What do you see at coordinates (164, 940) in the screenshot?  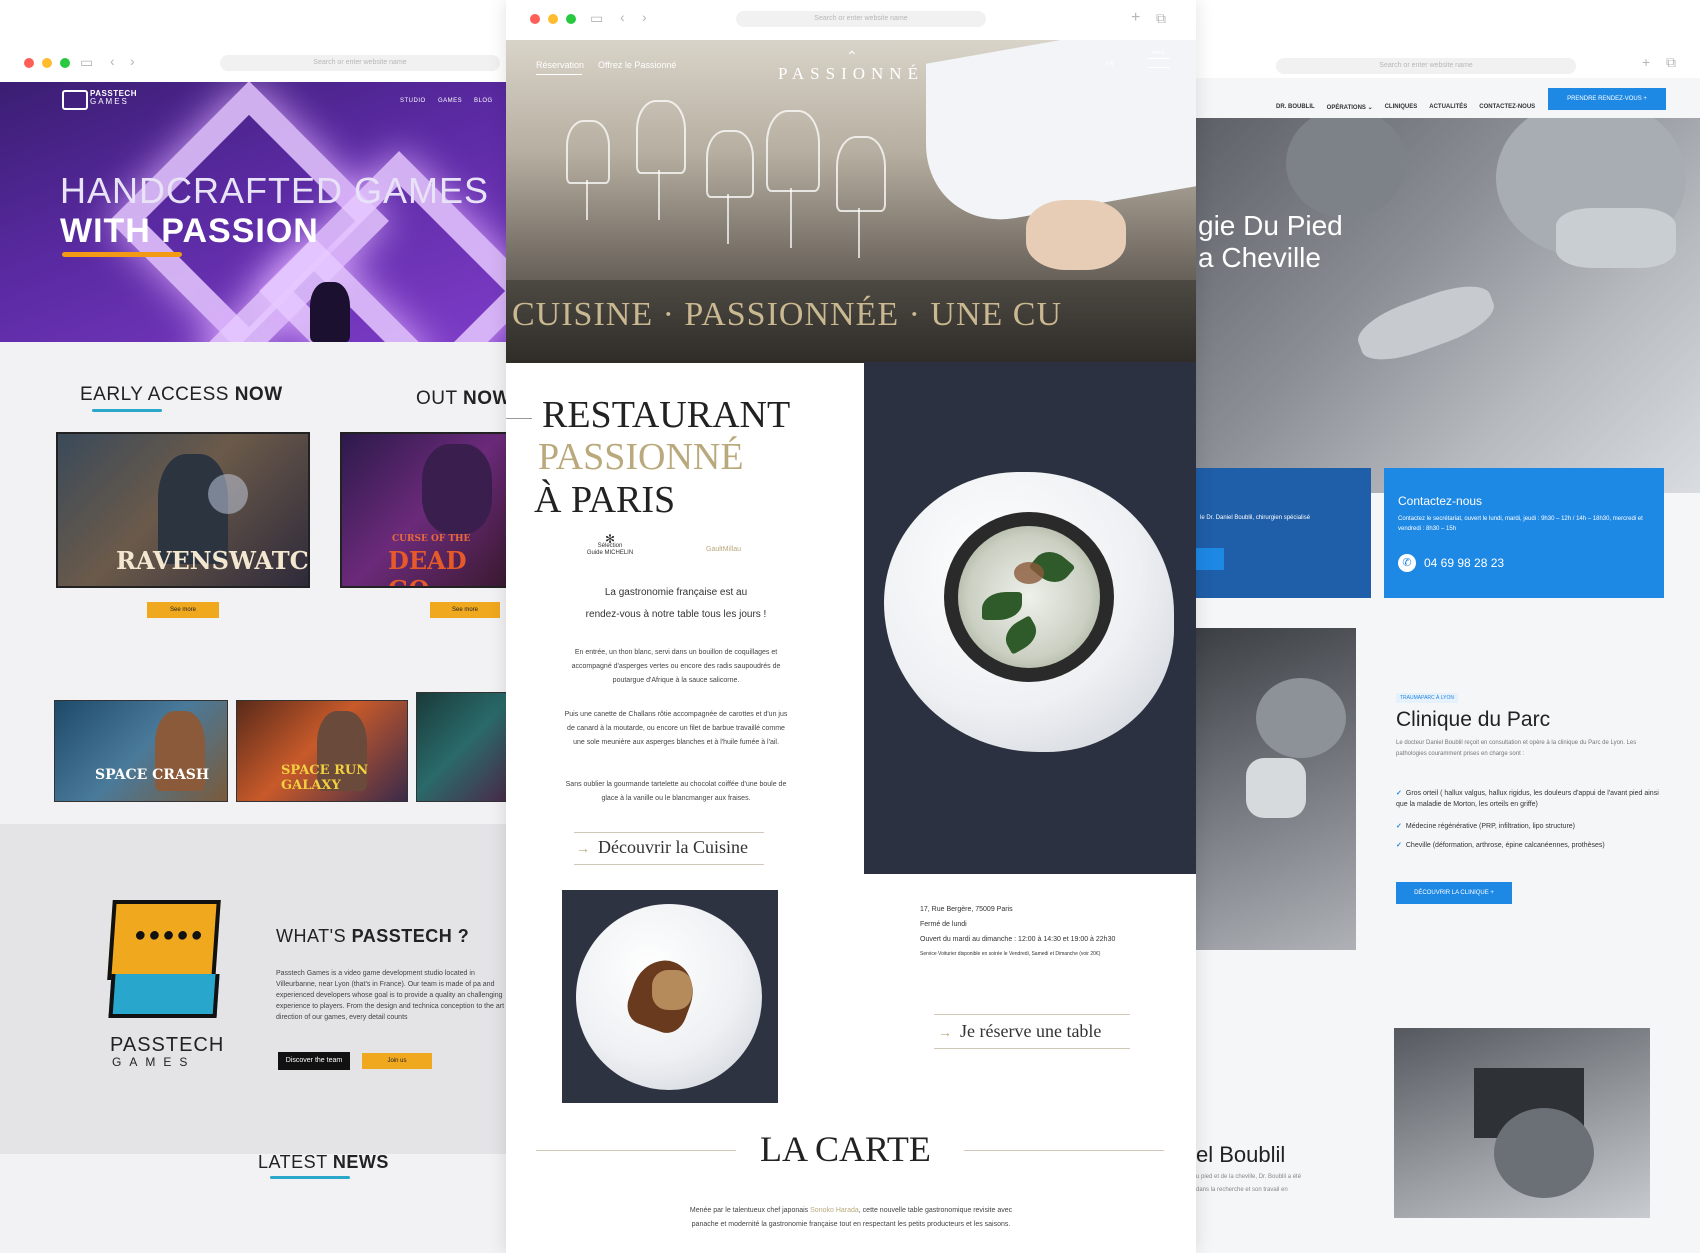 I see `passtech-logo-icon-large: ●●●●●` at bounding box center [164, 940].